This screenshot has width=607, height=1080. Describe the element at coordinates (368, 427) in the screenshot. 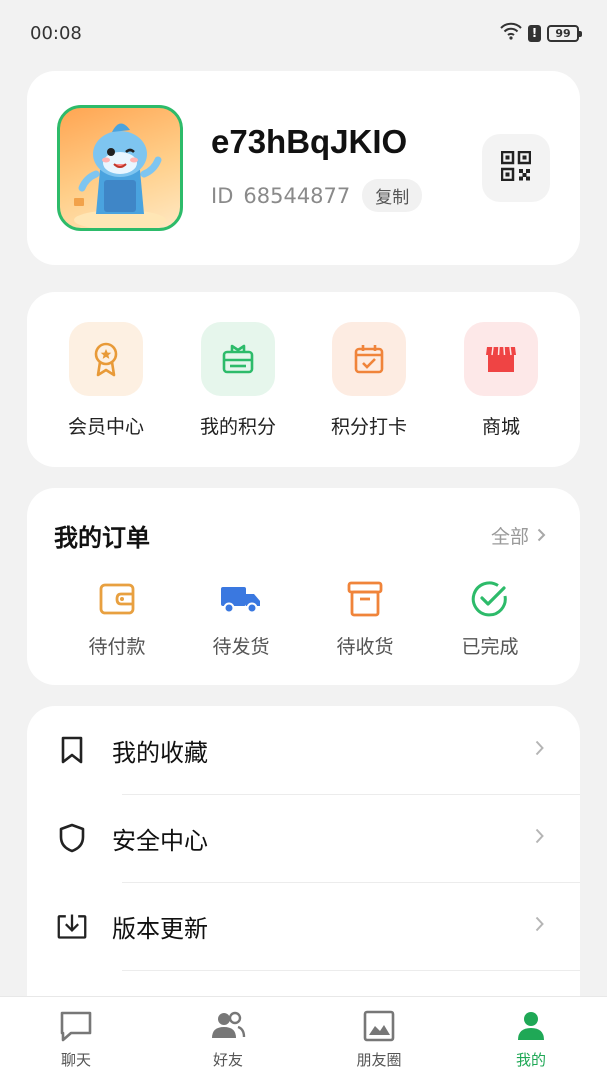

I see `quick-label-checkin: 积分打卡` at that location.